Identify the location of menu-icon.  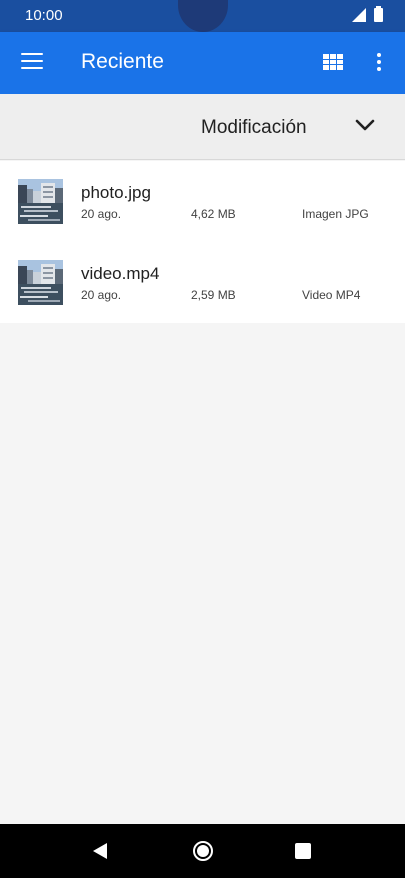
(32, 62).